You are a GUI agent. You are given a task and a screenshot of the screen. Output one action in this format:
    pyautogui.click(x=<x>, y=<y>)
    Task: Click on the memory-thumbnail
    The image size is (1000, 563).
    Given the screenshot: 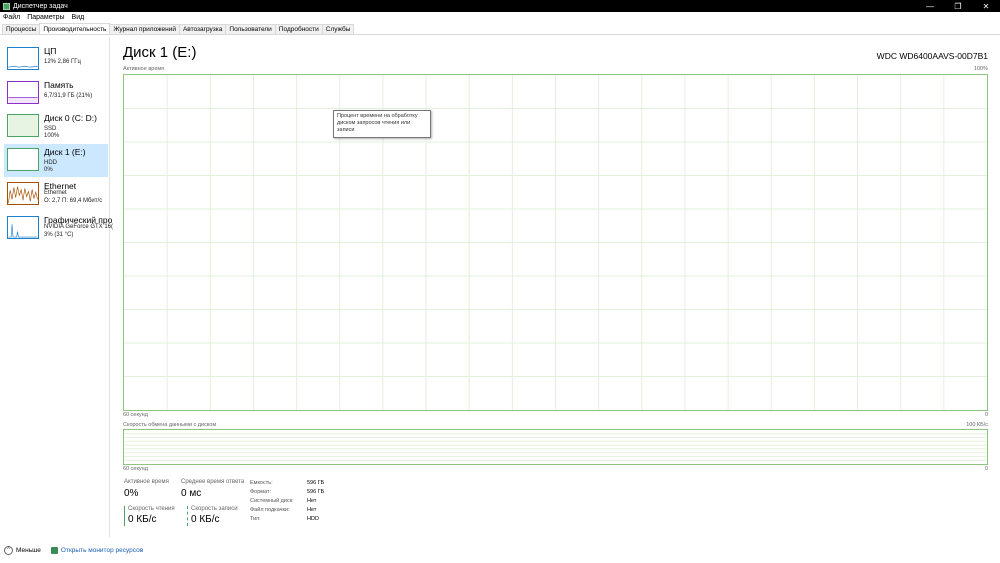 What is the action you would take?
    pyautogui.click(x=23, y=92)
    